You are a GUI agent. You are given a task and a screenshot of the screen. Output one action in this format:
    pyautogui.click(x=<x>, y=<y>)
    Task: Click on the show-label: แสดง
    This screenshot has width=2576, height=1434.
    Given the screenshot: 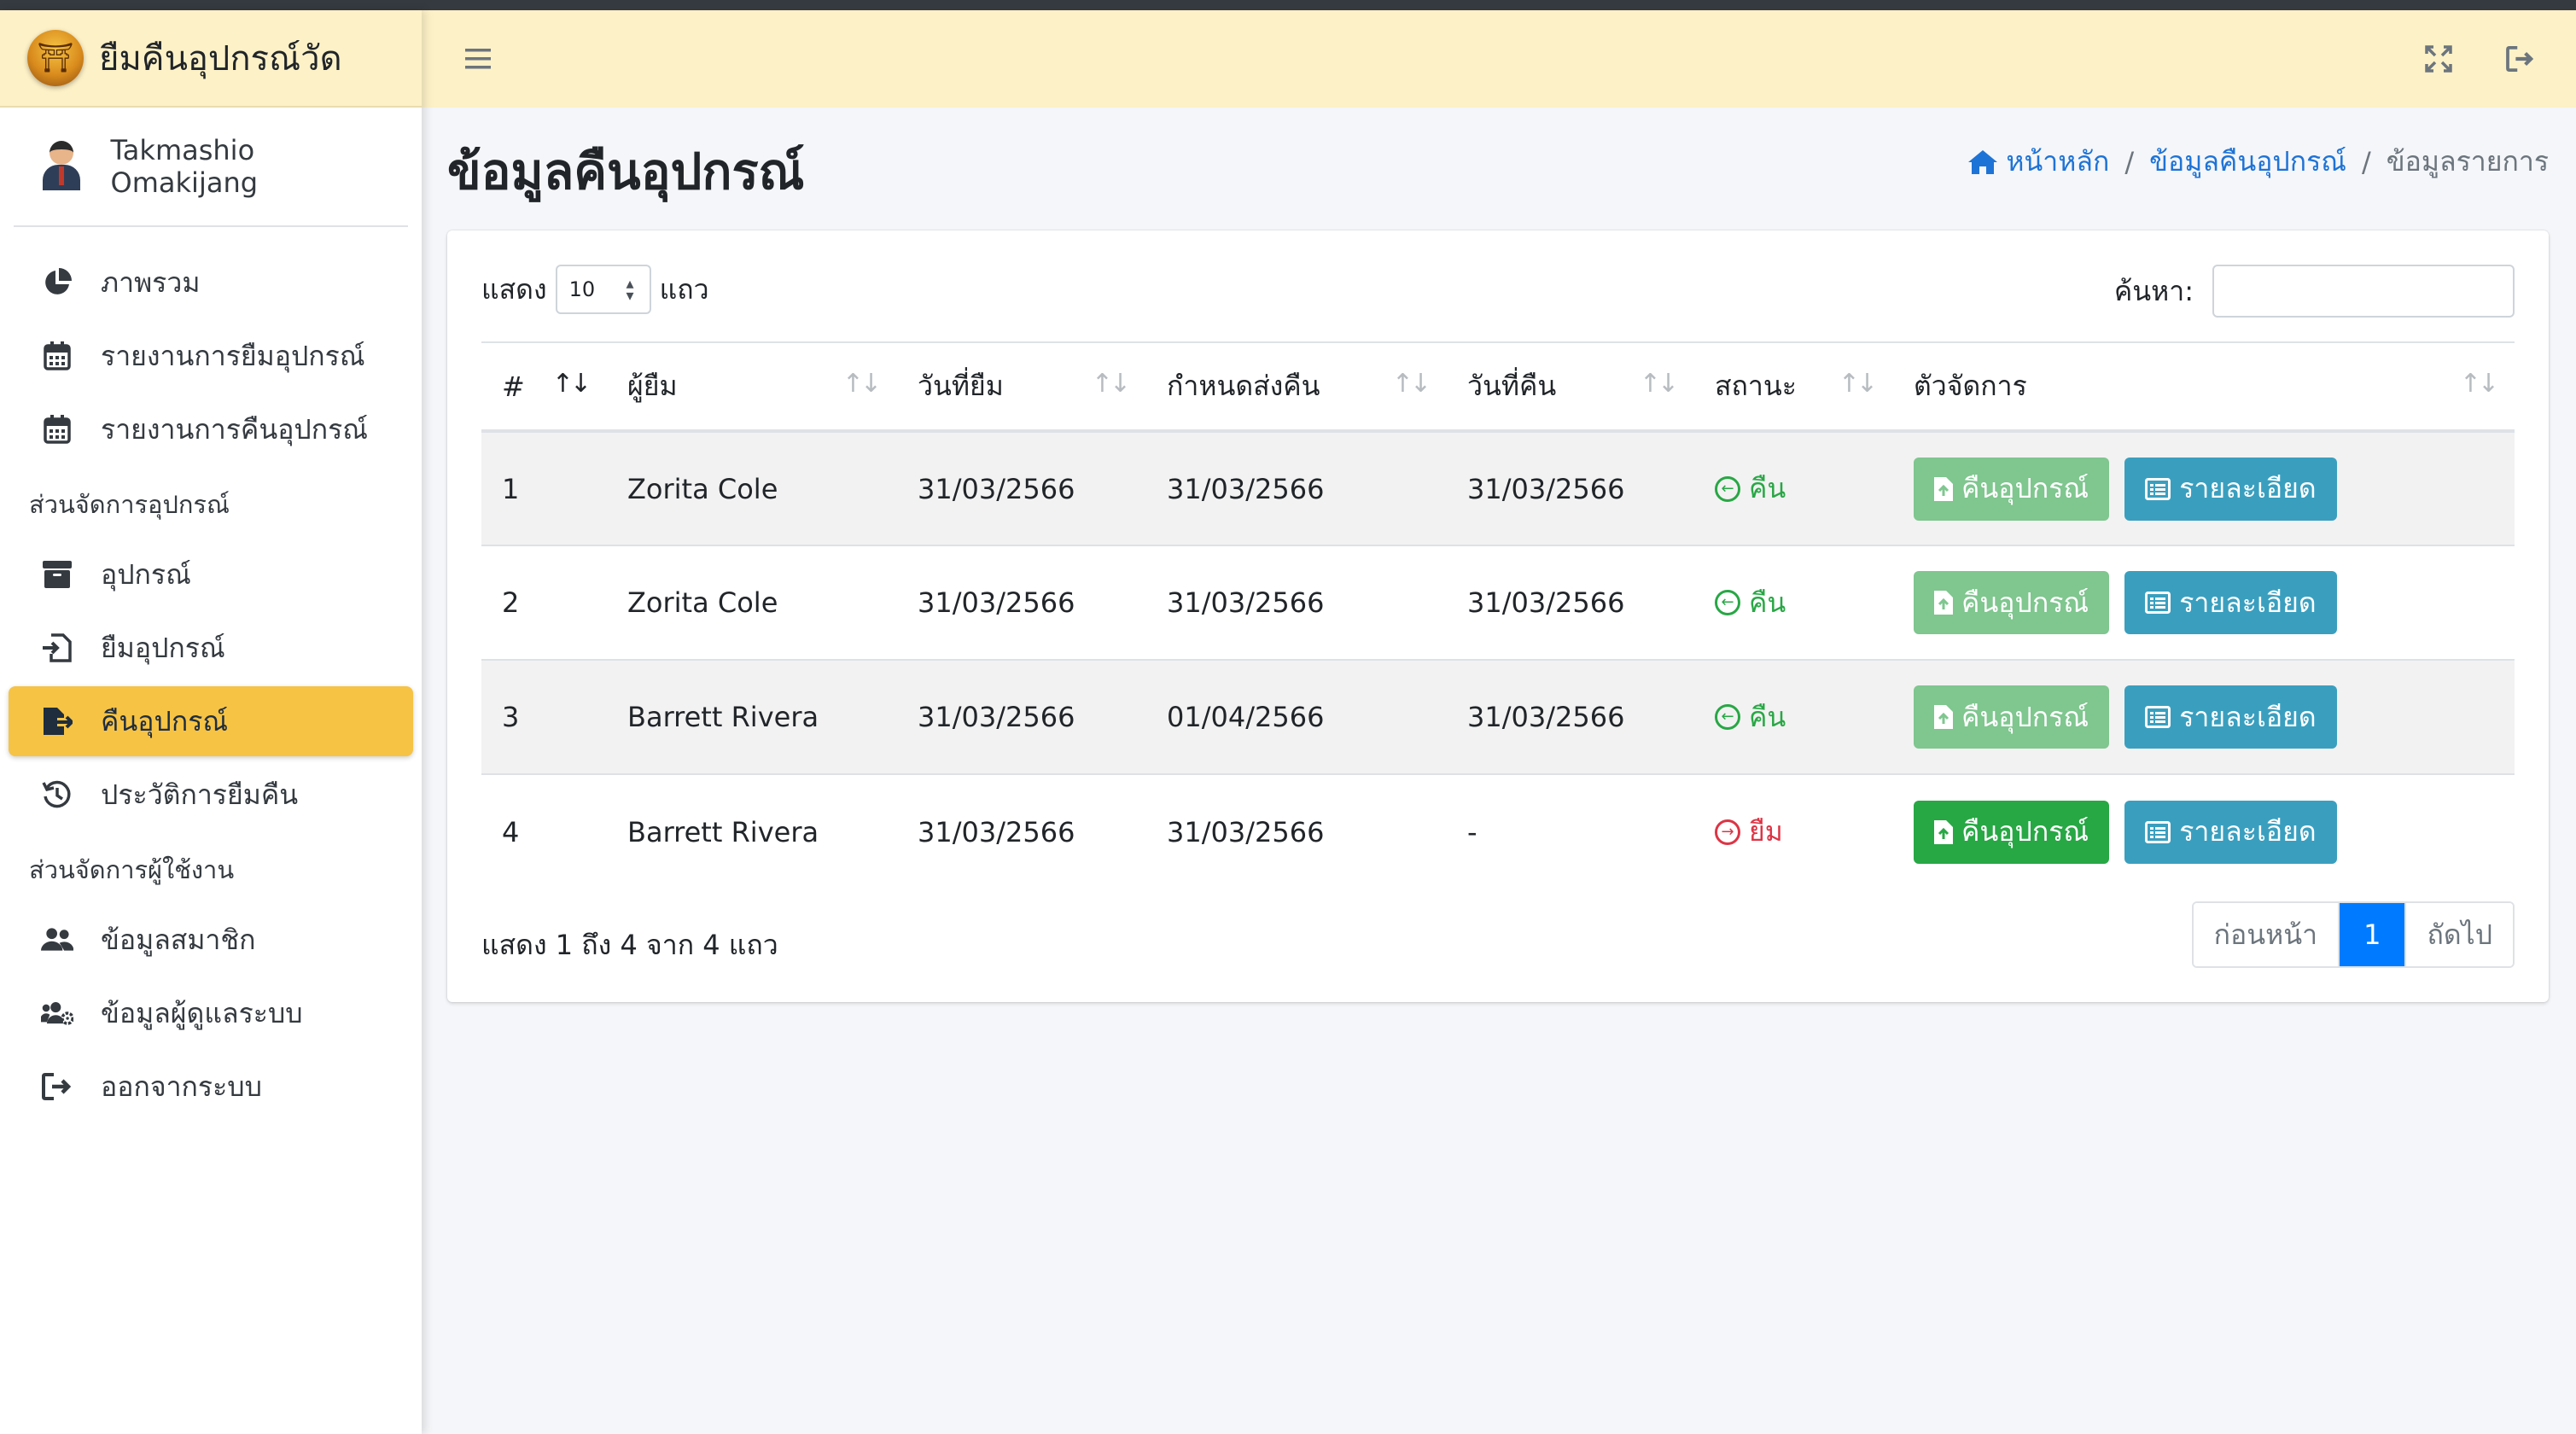 What is the action you would take?
    pyautogui.click(x=514, y=289)
    